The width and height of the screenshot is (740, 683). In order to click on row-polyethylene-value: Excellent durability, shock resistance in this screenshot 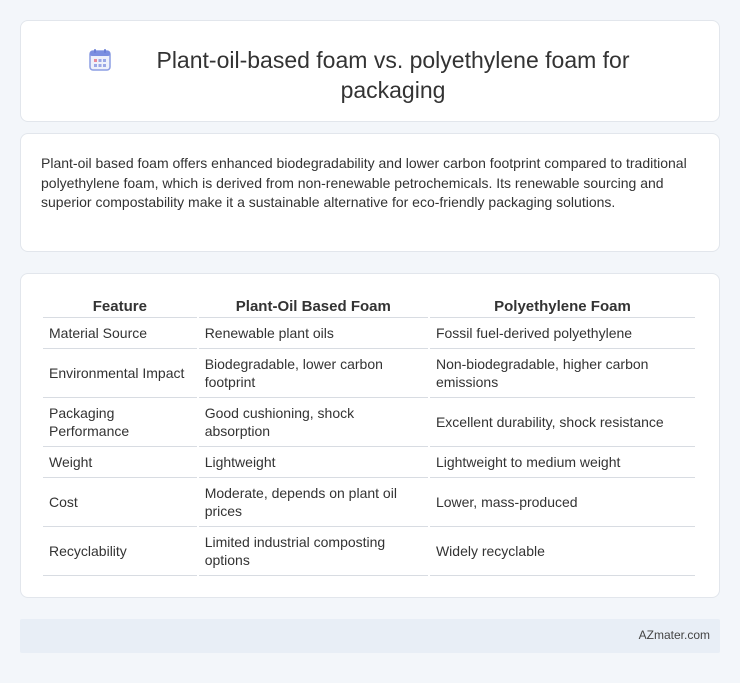, I will do `click(562, 422)`.